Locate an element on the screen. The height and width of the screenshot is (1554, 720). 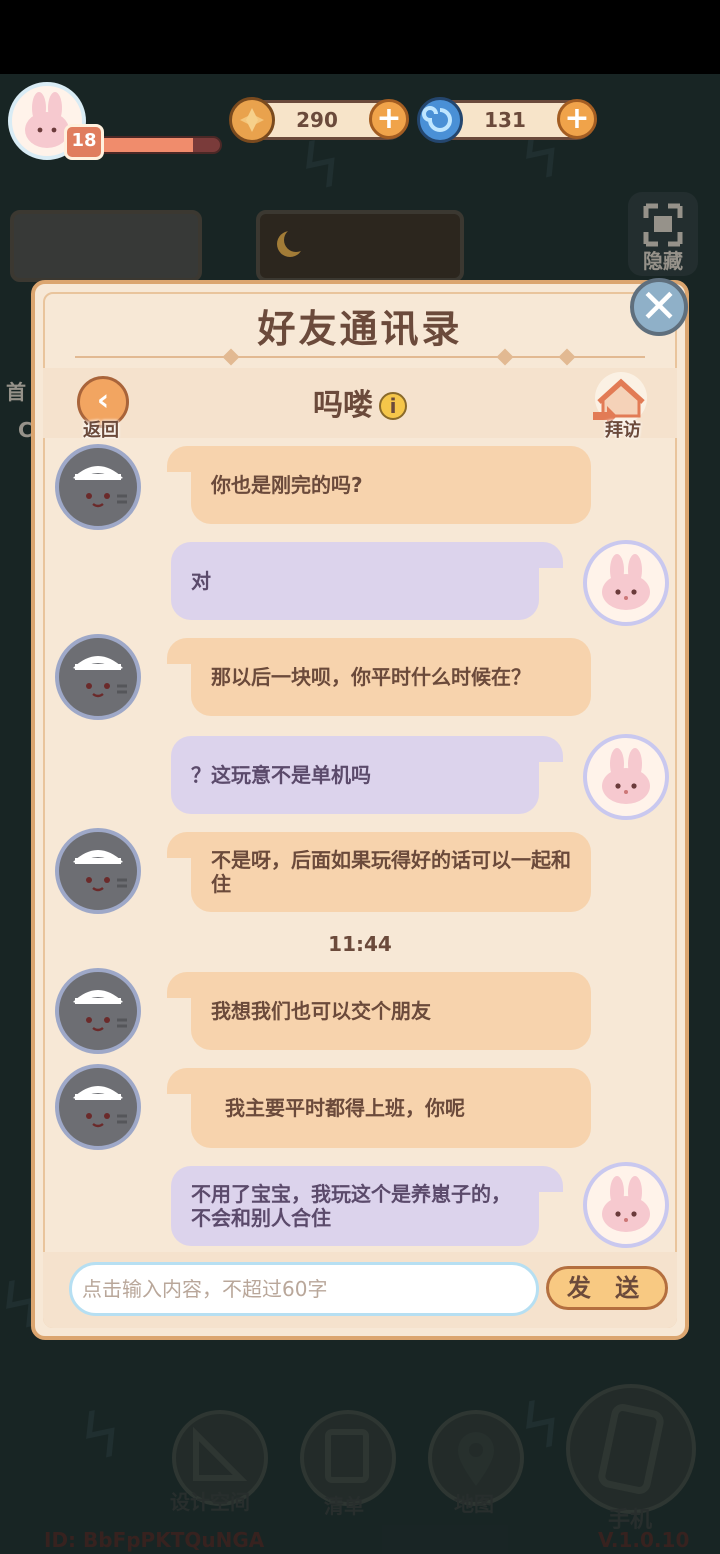
coin-amount: 290 is located at coordinates (317, 120).